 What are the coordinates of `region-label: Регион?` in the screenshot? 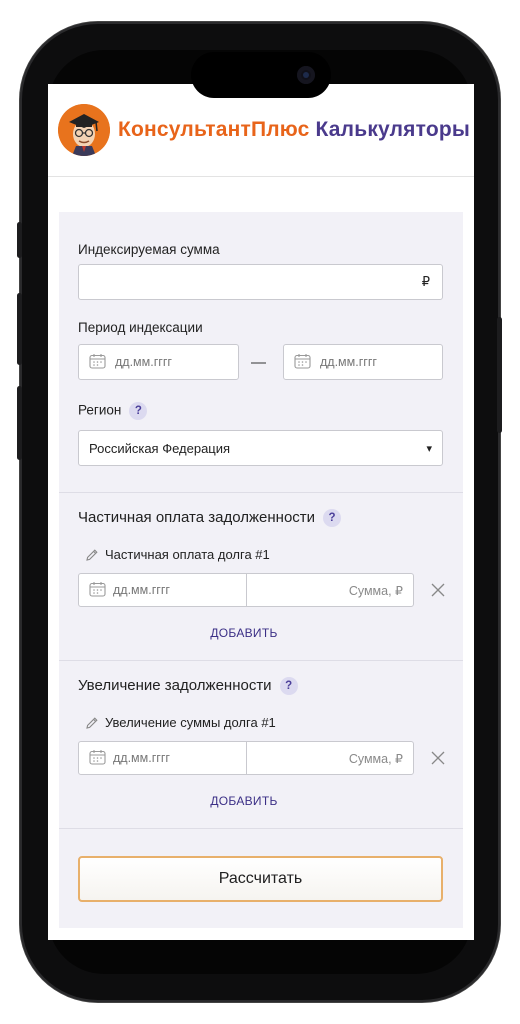 It's located at (113, 411).